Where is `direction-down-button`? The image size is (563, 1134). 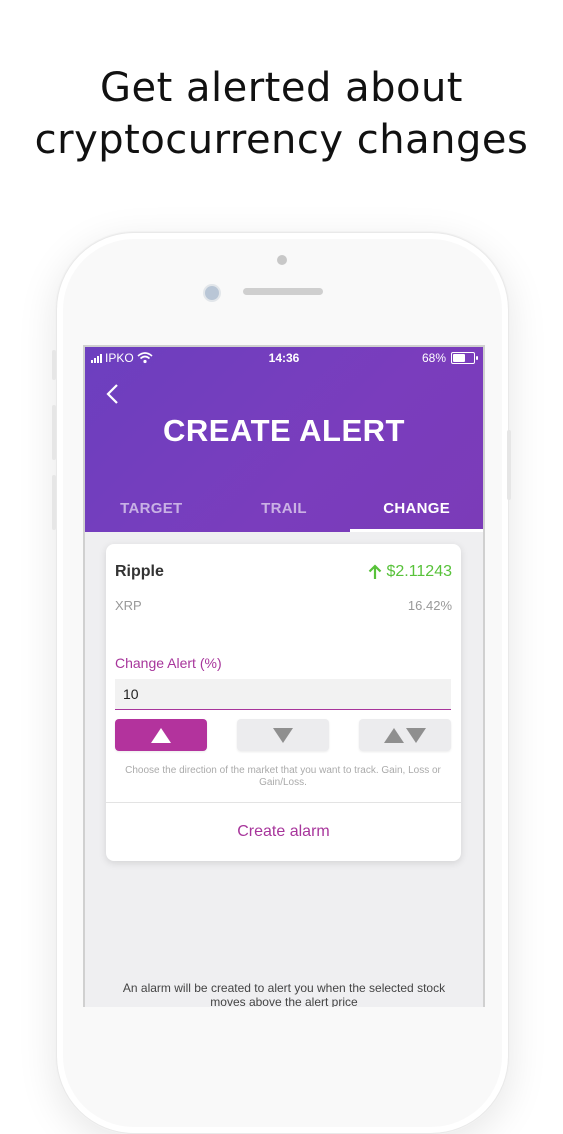 direction-down-button is located at coordinates (283, 735).